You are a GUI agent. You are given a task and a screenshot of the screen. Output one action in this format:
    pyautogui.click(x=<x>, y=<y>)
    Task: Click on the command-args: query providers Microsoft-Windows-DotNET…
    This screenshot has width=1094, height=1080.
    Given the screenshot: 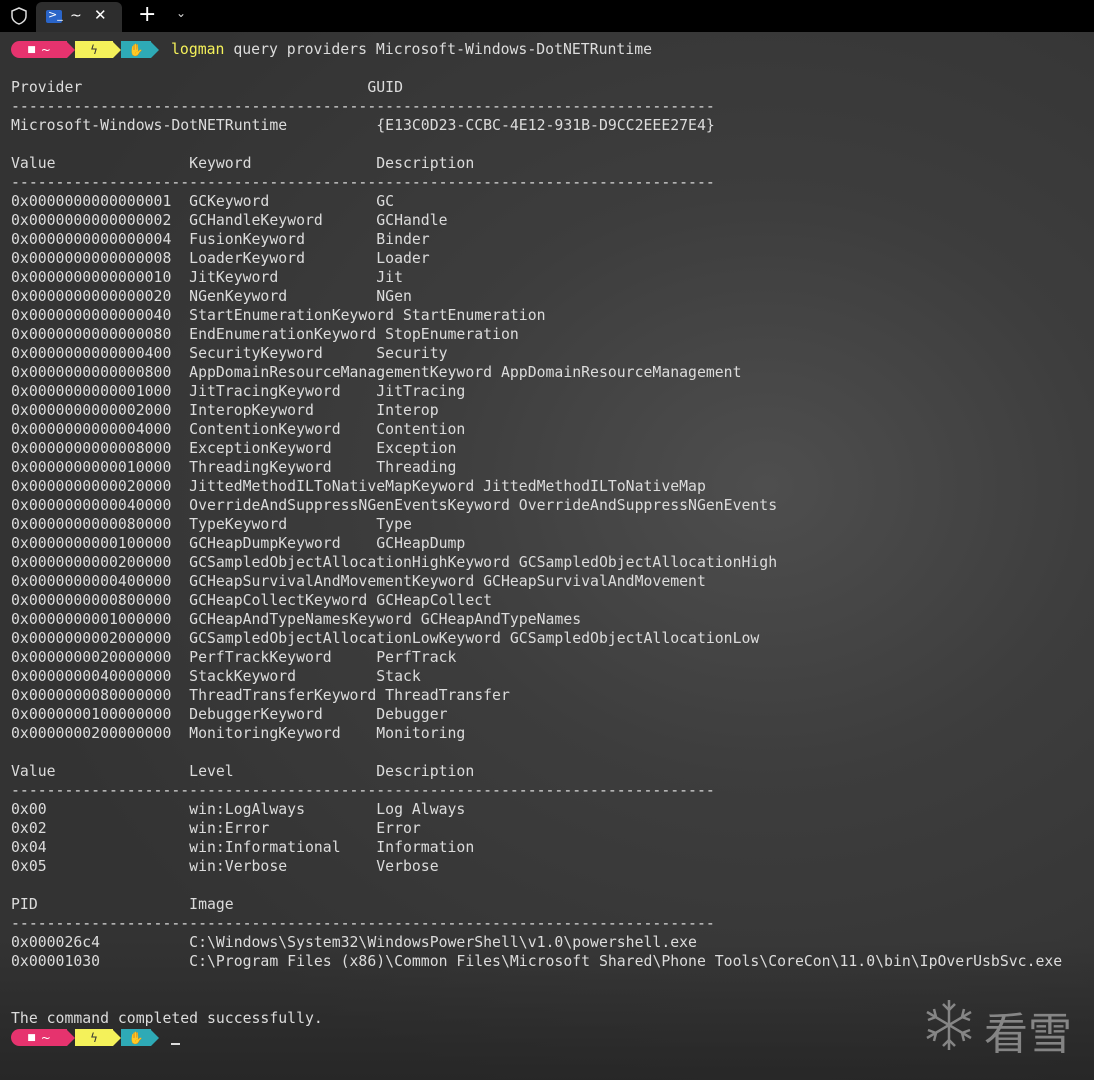 What is the action you would take?
    pyautogui.click(x=438, y=49)
    